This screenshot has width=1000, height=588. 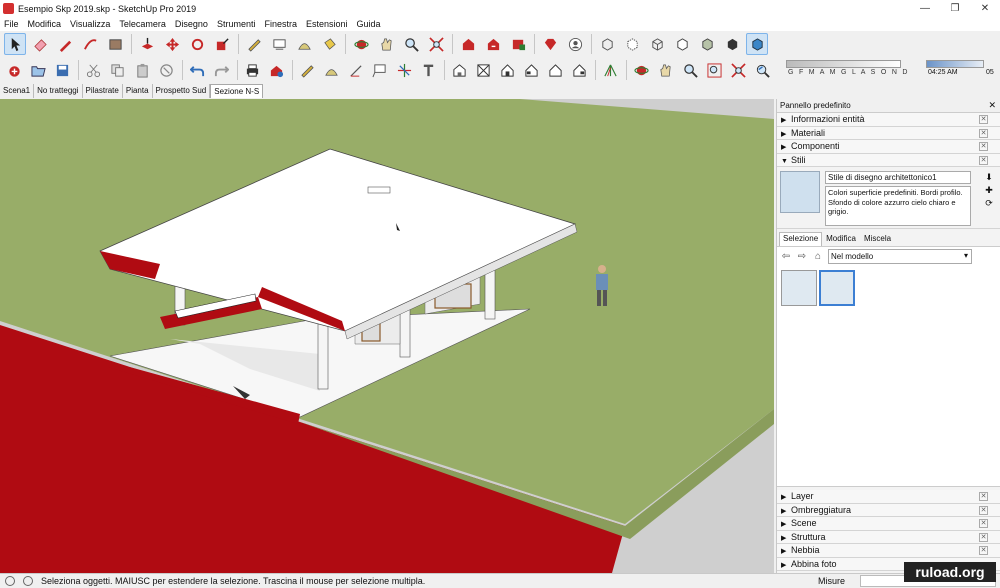 What do you see at coordinates (575, 44) in the screenshot?
I see `account-button` at bounding box center [575, 44].